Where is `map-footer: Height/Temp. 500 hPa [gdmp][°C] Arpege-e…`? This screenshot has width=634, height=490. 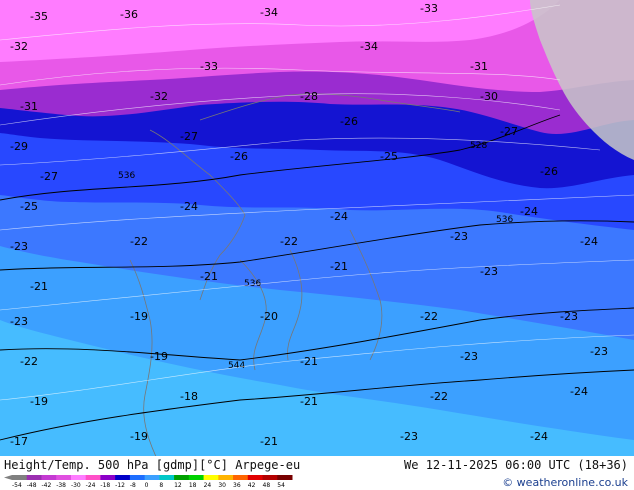 map-footer: Height/Temp. 500 hPa [gdmp][°C] Arpege-e… is located at coordinates (317, 473).